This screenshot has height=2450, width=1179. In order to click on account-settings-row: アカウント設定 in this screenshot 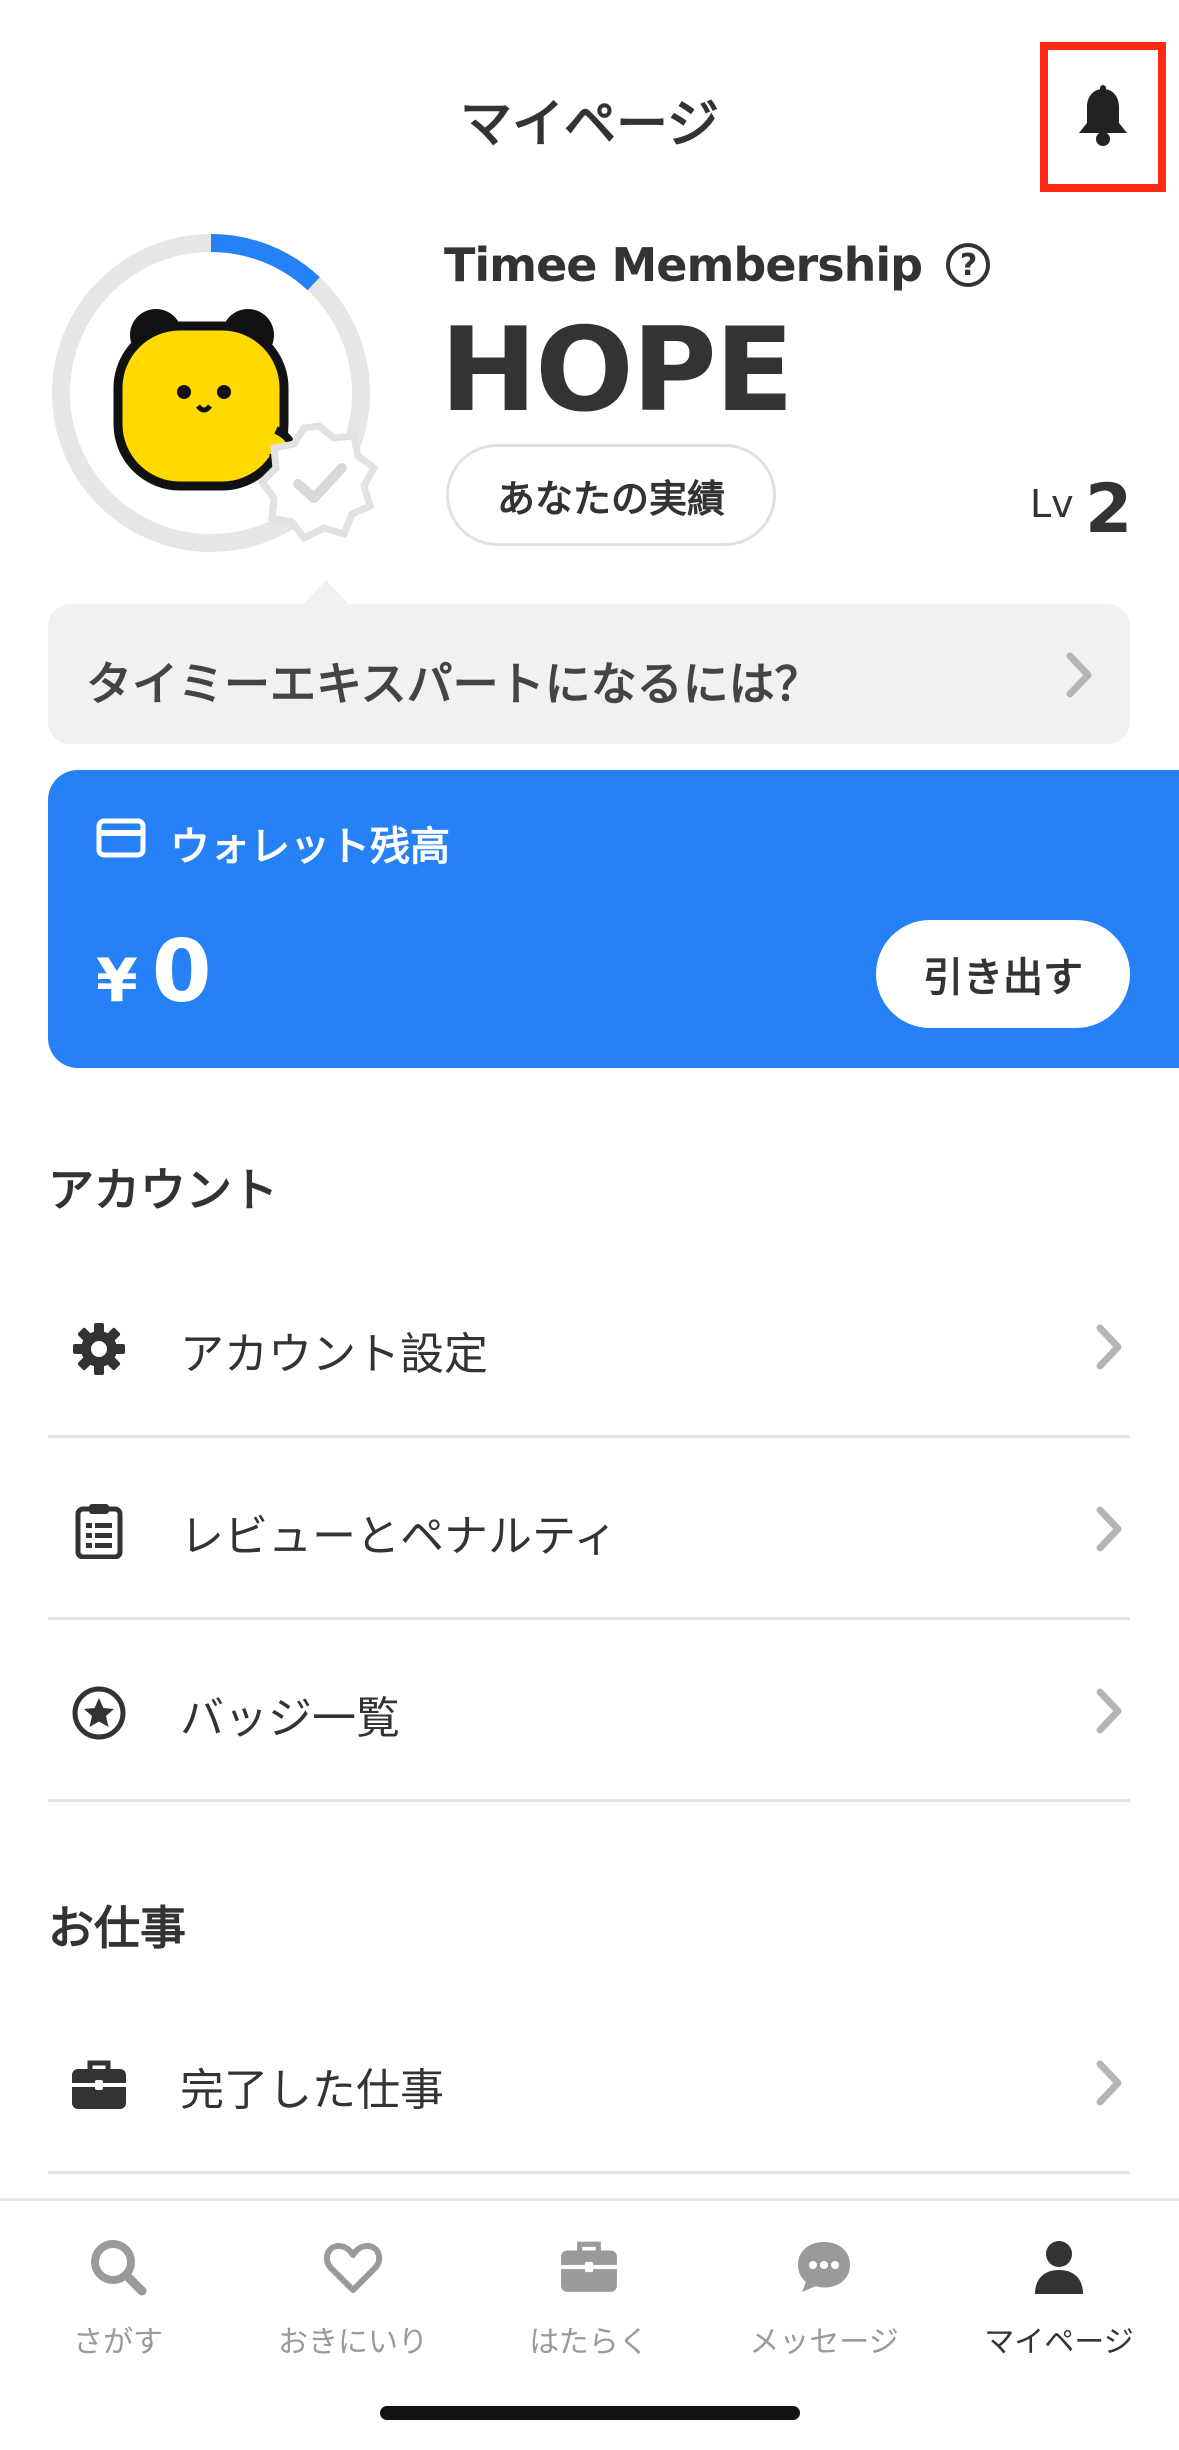, I will do `click(589, 1347)`.